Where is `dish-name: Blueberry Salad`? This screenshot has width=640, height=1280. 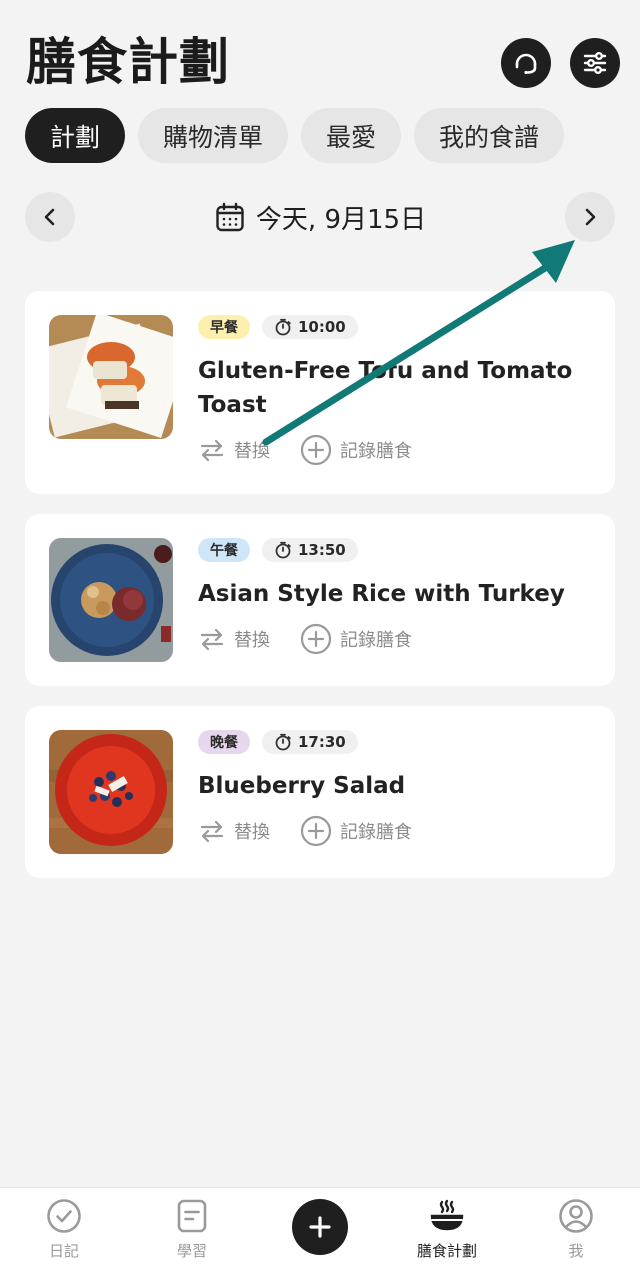 dish-name: Blueberry Salad is located at coordinates (394, 786).